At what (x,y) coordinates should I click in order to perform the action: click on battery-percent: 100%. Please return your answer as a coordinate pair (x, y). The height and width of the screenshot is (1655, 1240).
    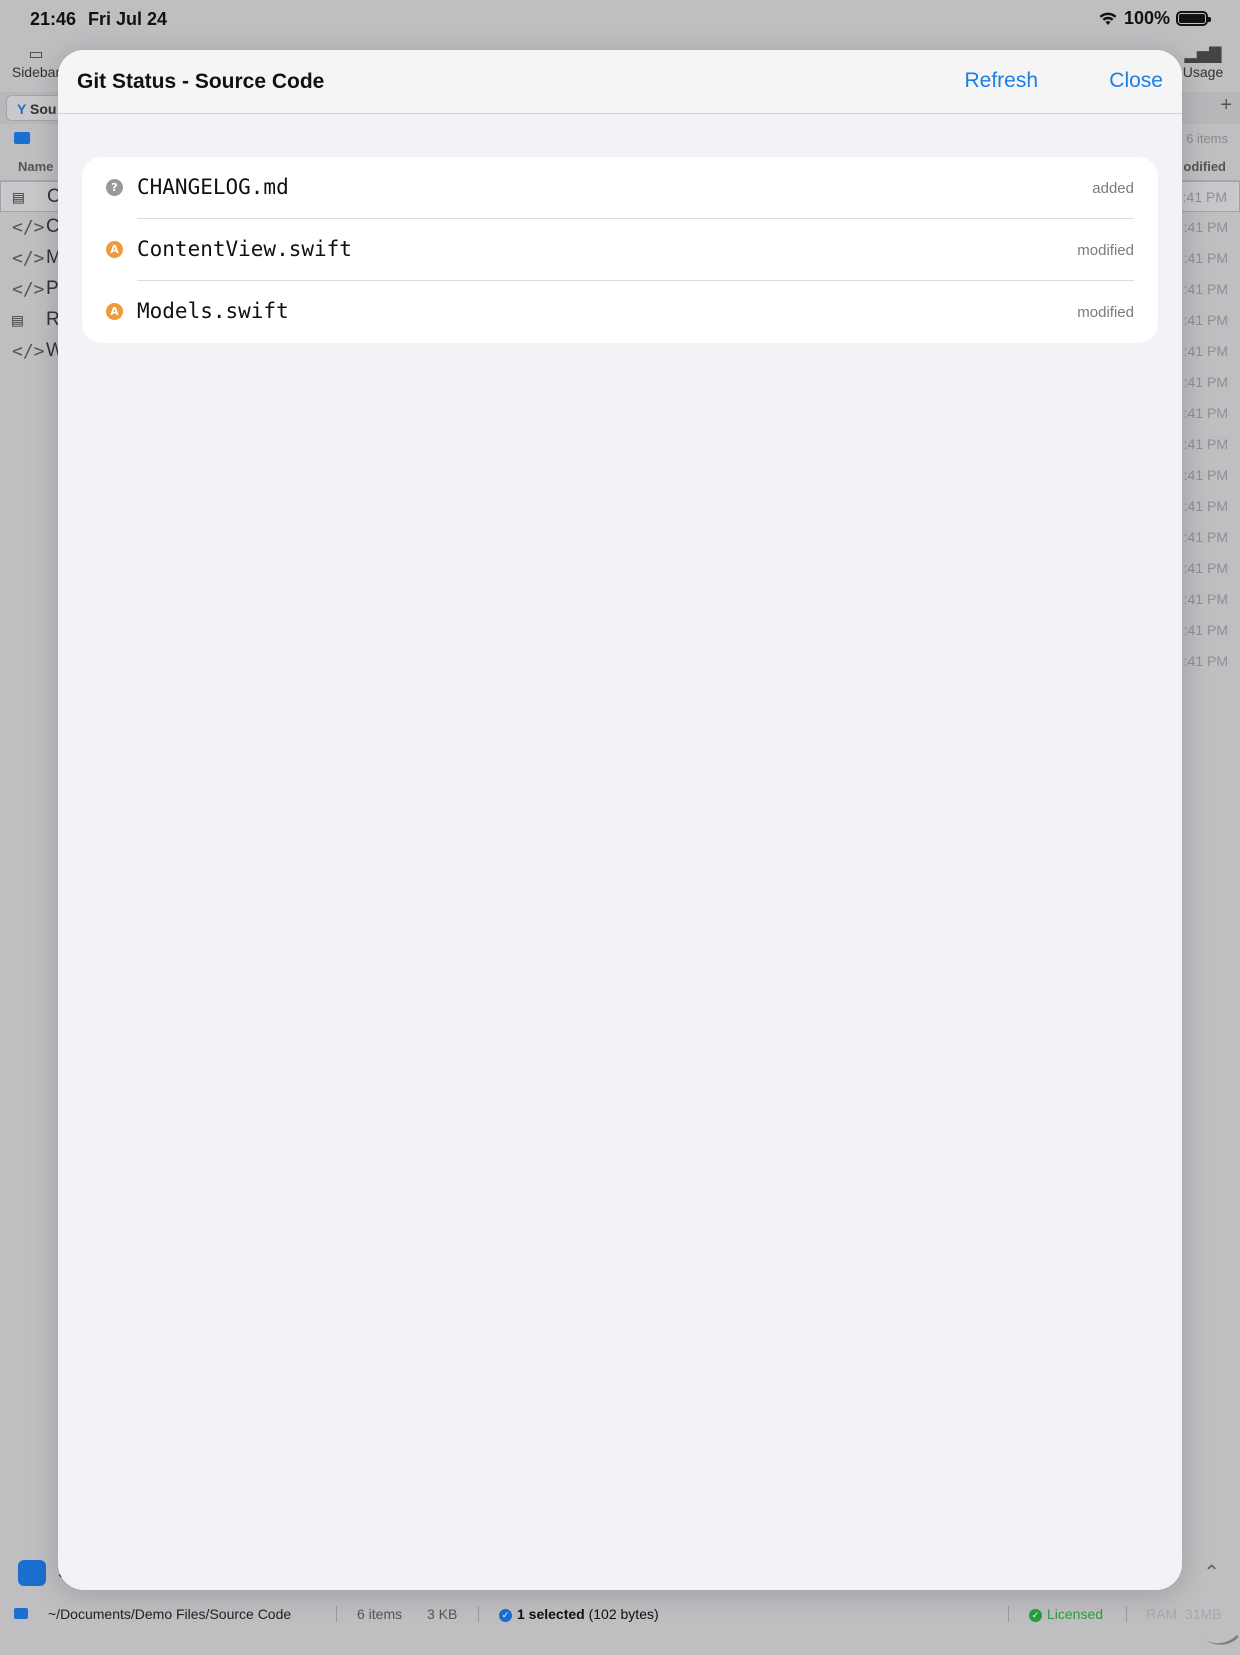
    Looking at the image, I should click on (1146, 18).